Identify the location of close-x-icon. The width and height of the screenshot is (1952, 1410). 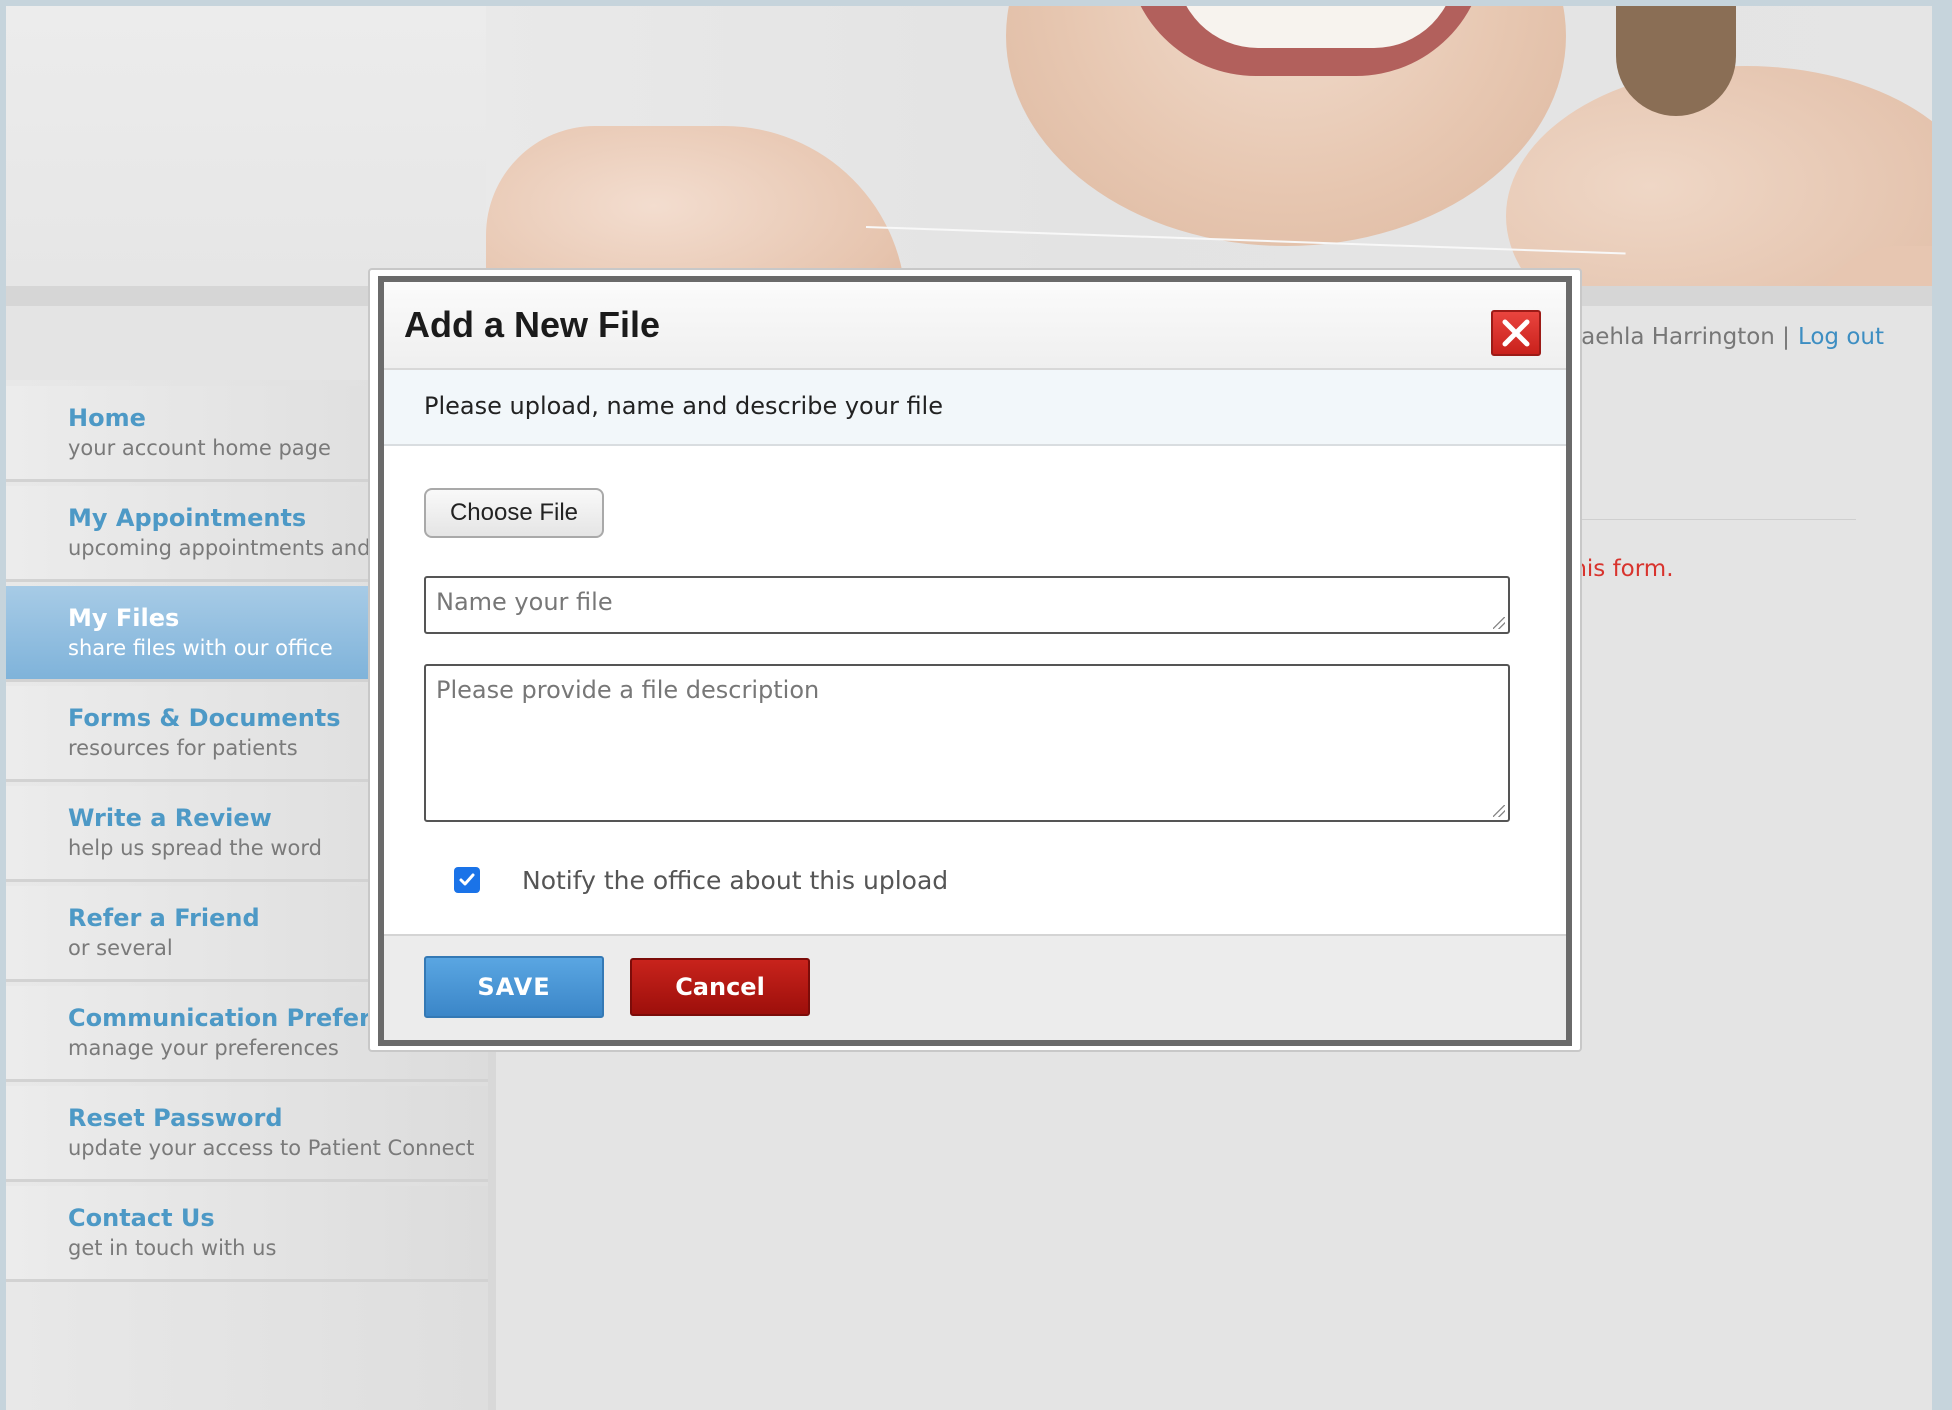
(1516, 333).